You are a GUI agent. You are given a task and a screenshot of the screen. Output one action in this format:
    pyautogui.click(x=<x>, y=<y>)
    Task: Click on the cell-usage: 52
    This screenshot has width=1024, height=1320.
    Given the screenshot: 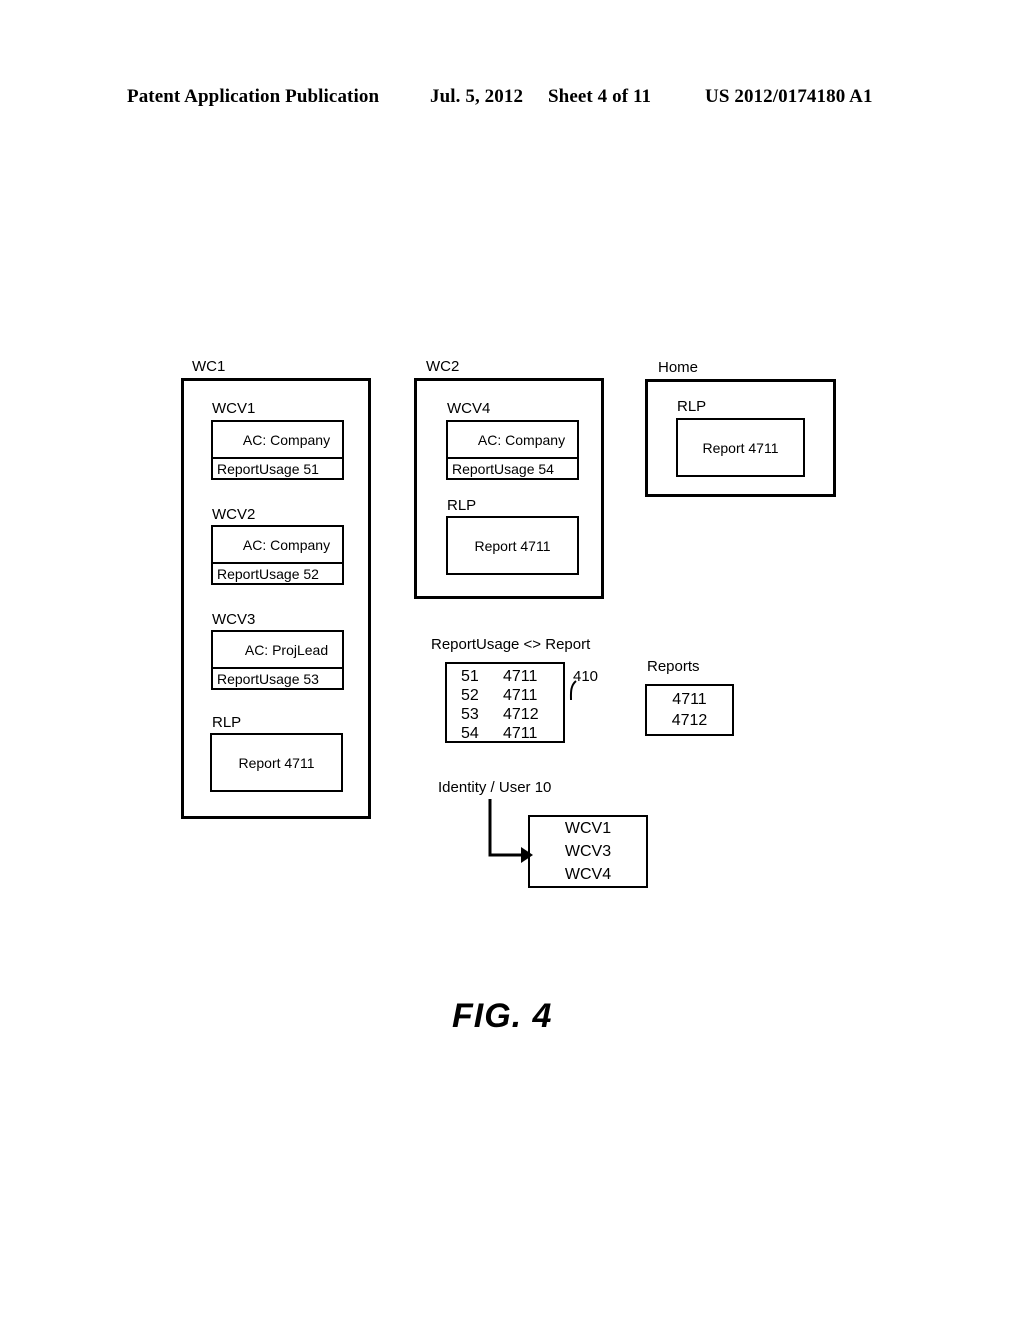 What is the action you would take?
    pyautogui.click(x=470, y=695)
    